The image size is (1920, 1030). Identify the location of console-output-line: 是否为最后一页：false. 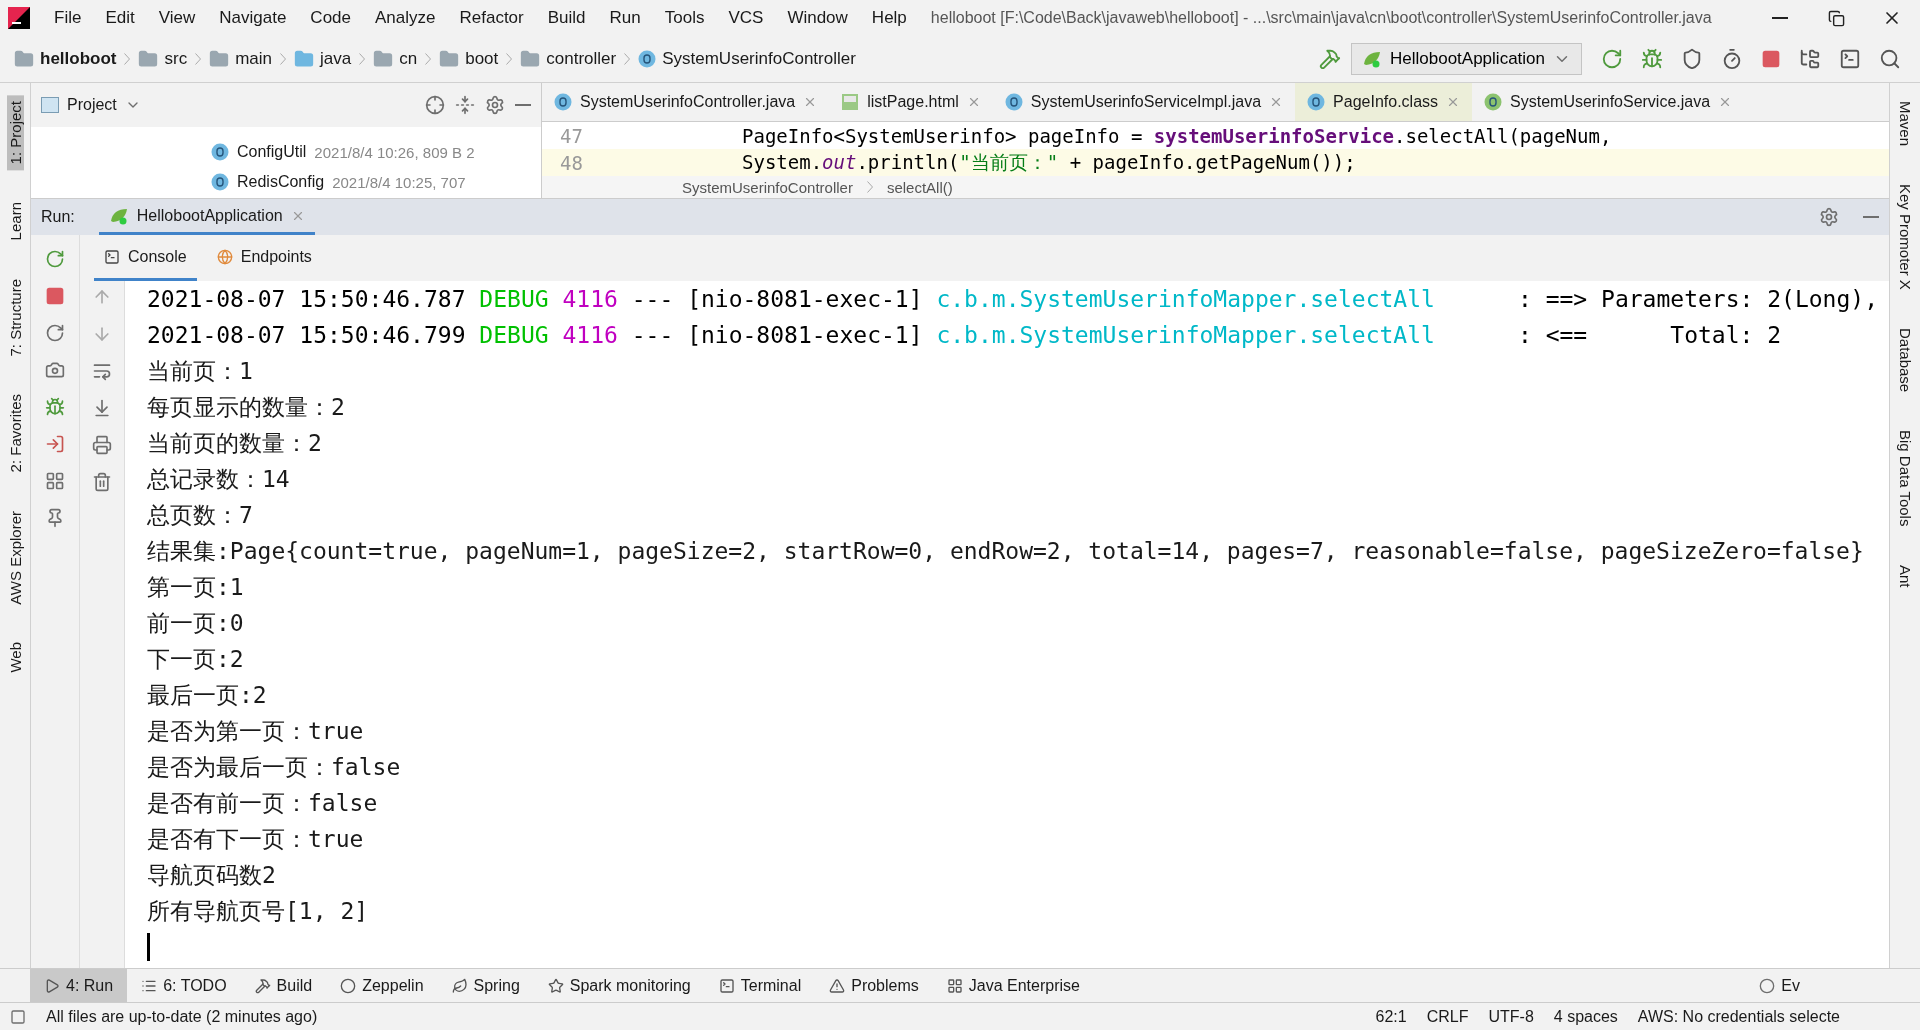
(274, 767).